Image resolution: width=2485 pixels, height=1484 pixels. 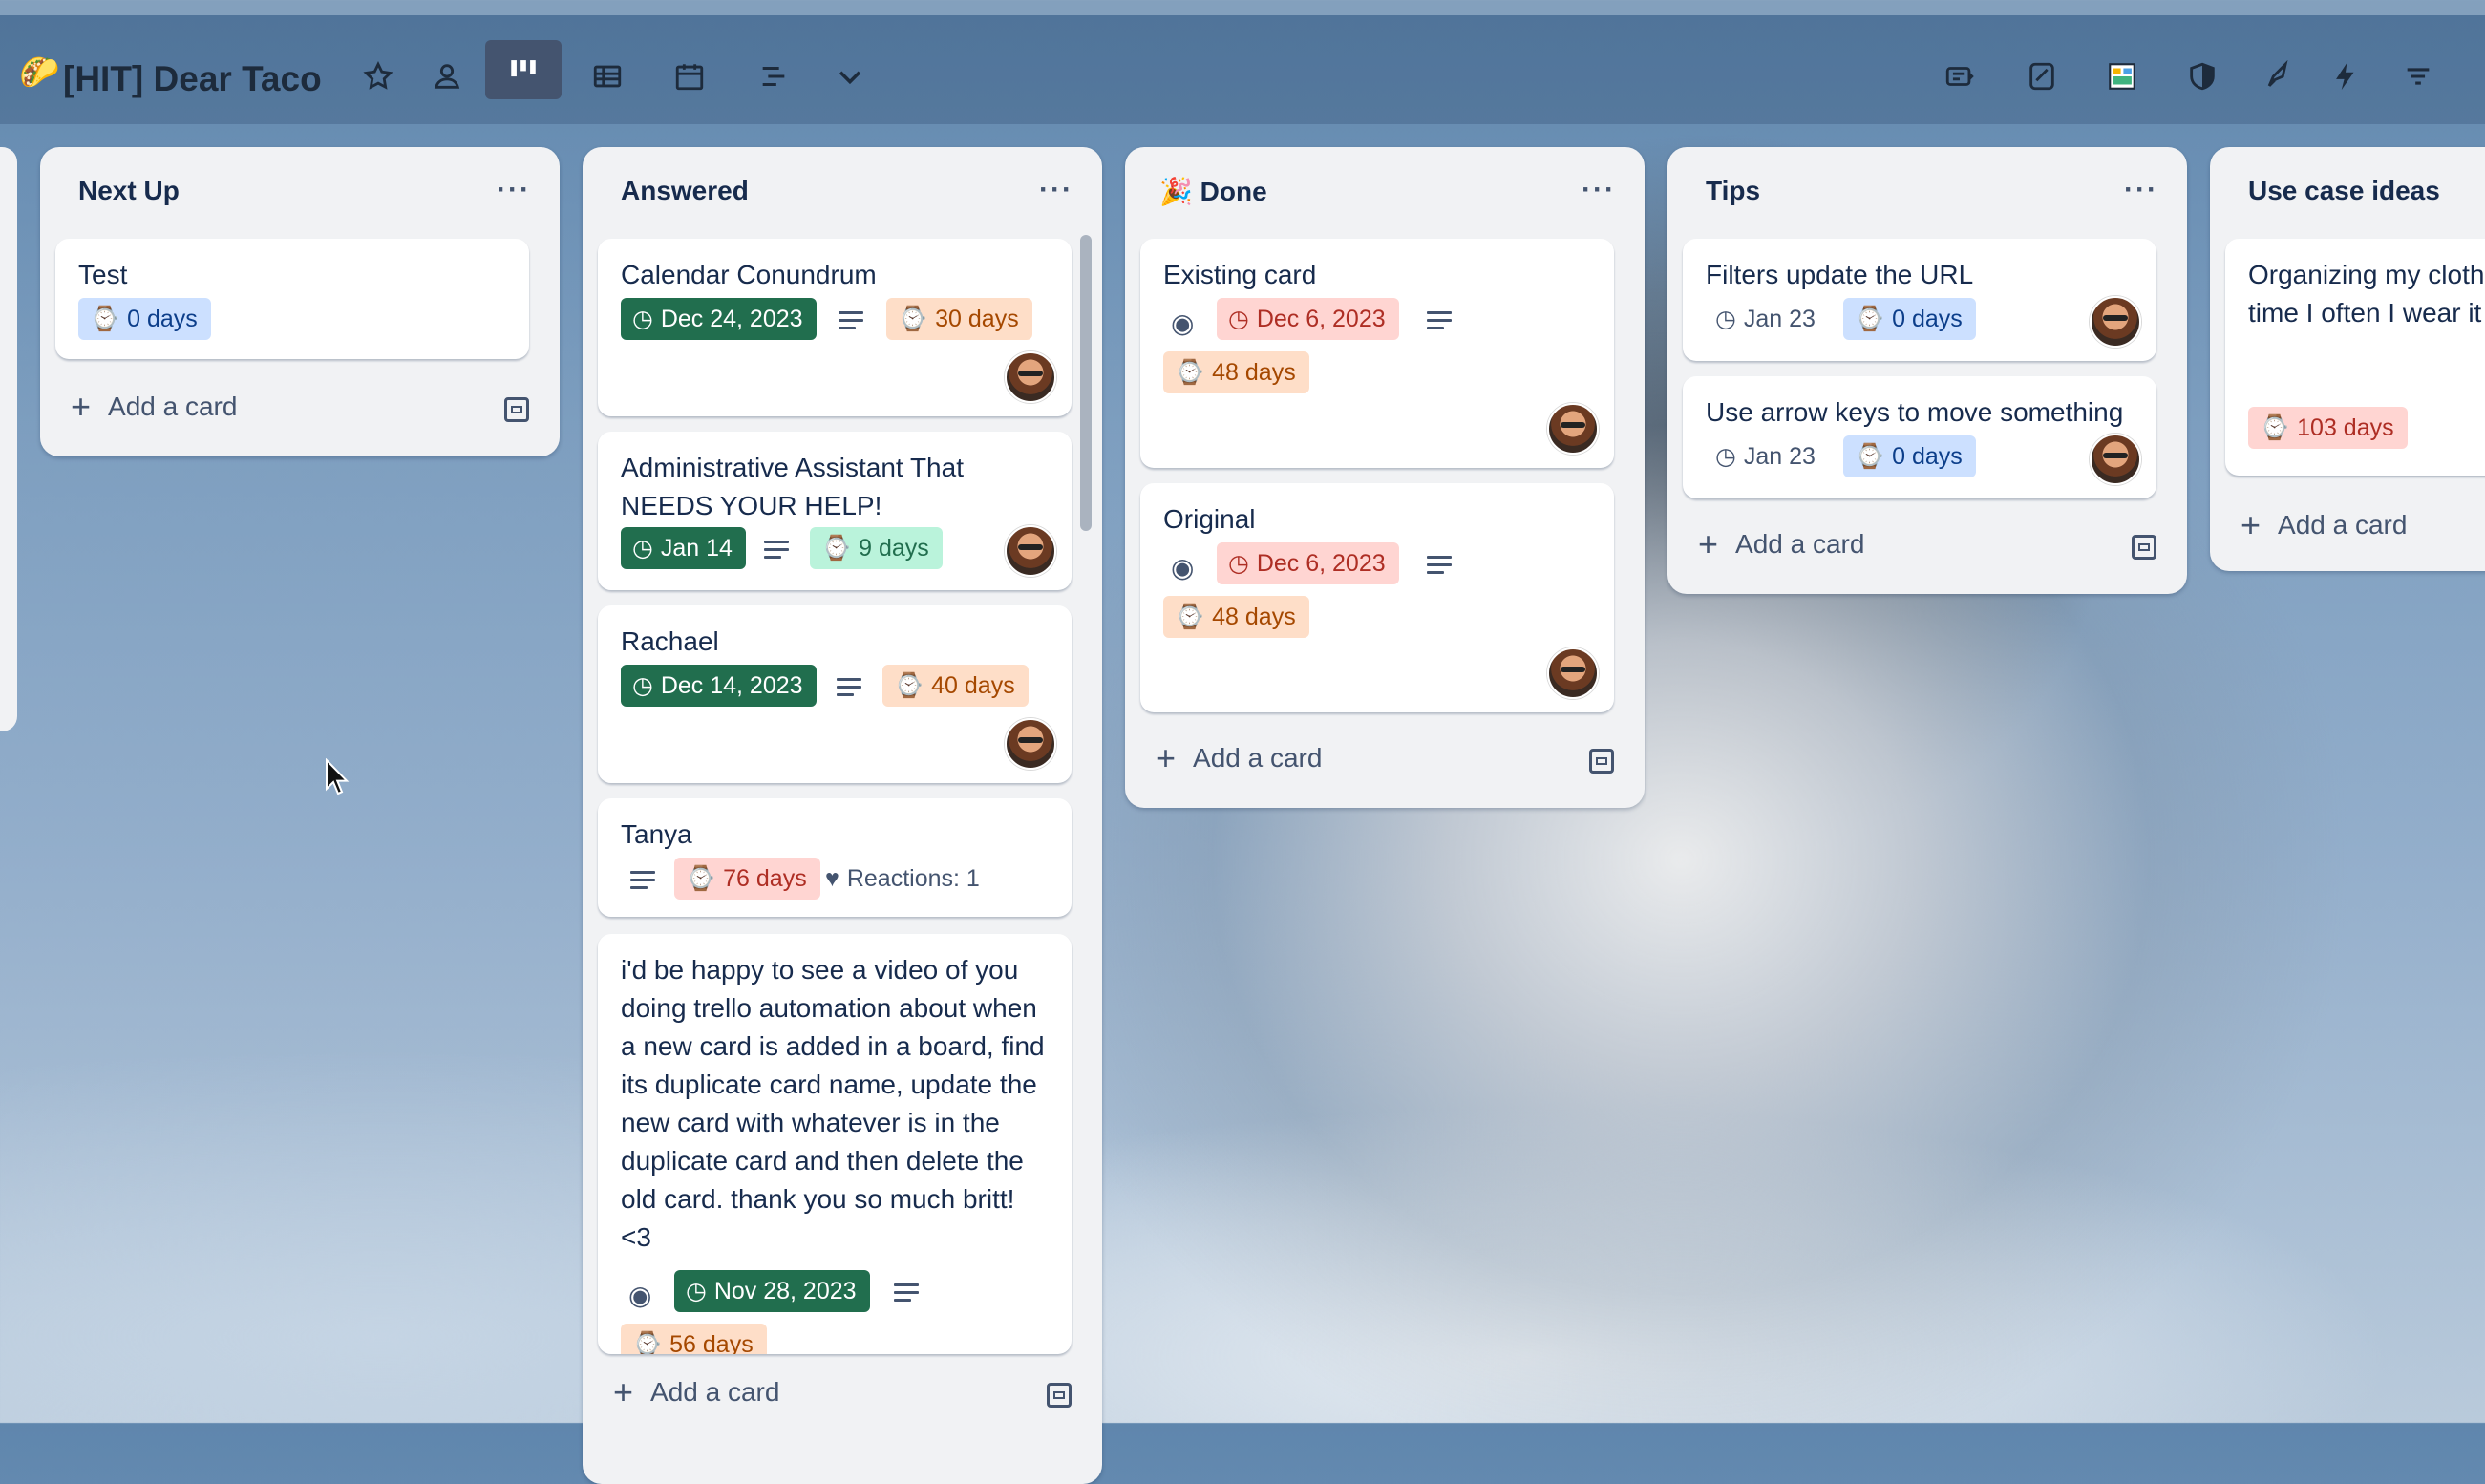 I want to click on shield-icon, so click(x=2202, y=76).